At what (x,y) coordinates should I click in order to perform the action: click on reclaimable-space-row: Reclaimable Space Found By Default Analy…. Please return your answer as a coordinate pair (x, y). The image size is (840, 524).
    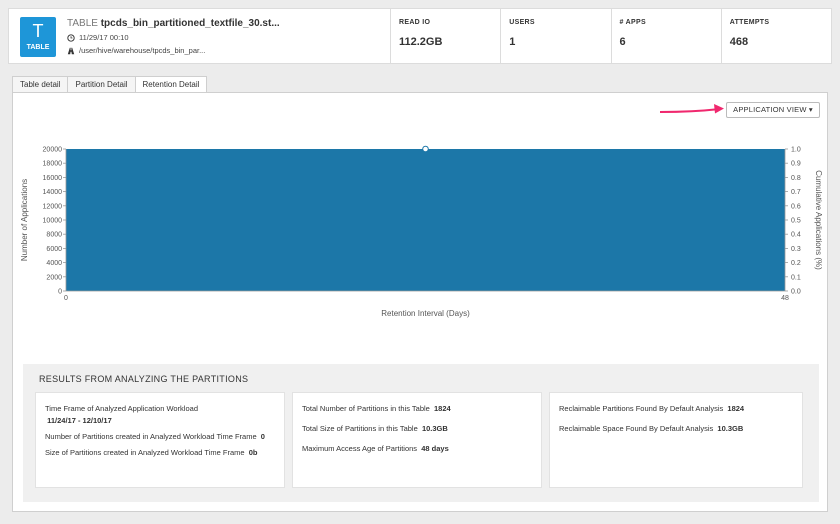
    Looking at the image, I should click on (676, 429).